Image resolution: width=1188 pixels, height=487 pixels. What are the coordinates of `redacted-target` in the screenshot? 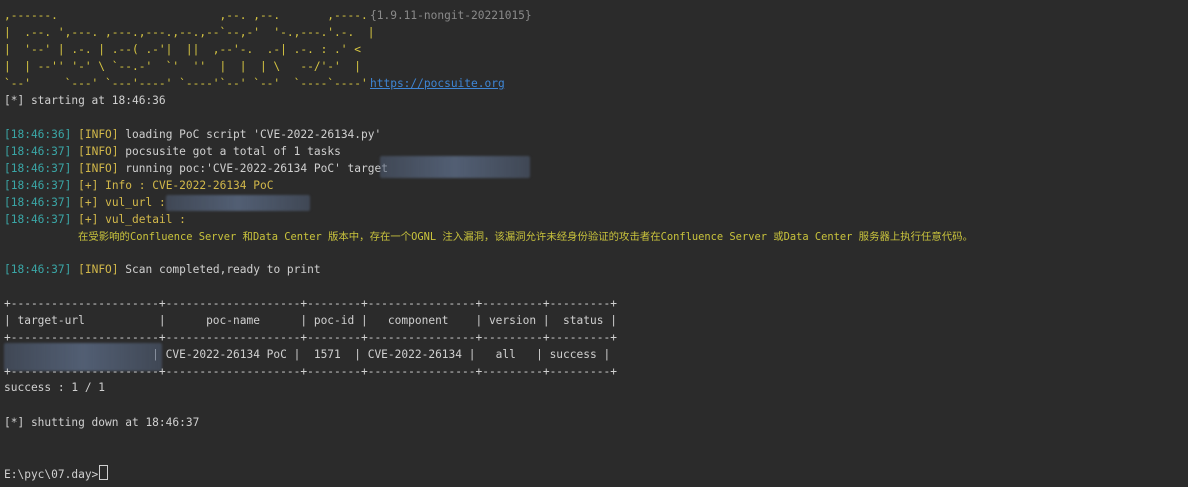 It's located at (455, 167).